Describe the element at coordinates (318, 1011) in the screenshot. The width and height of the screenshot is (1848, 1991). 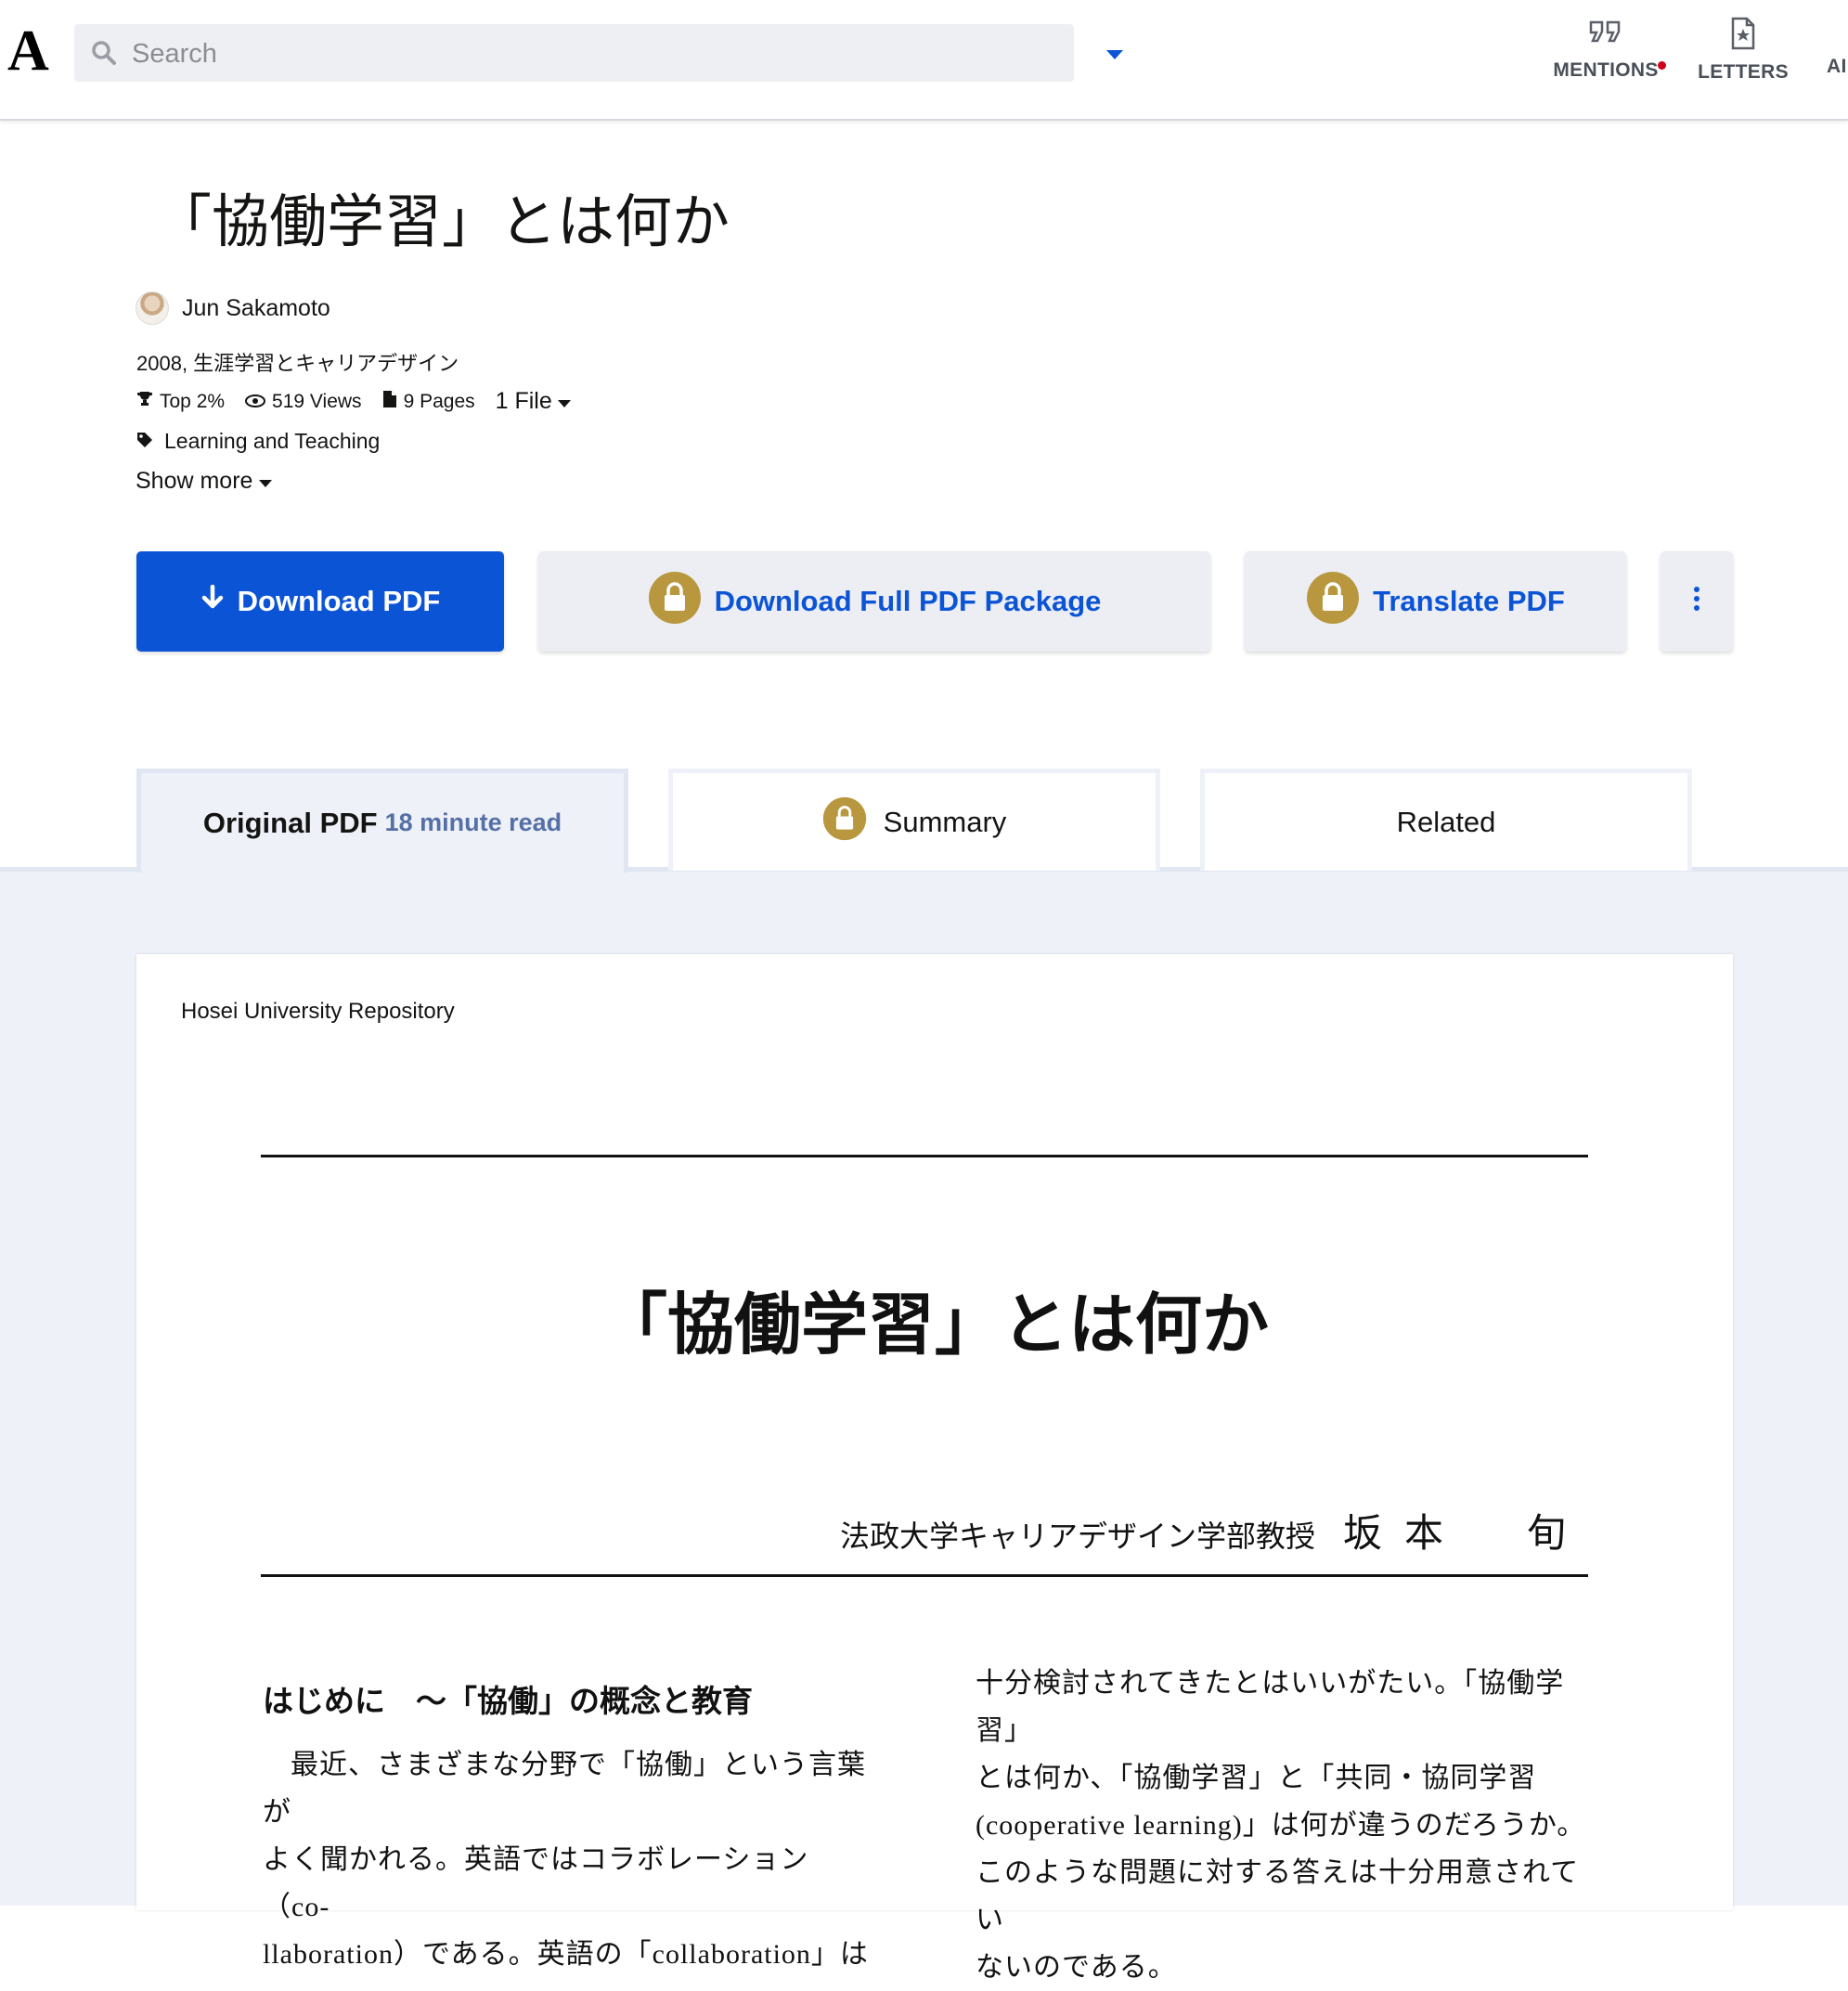
I see `repository-label: Hosei University Repository` at that location.